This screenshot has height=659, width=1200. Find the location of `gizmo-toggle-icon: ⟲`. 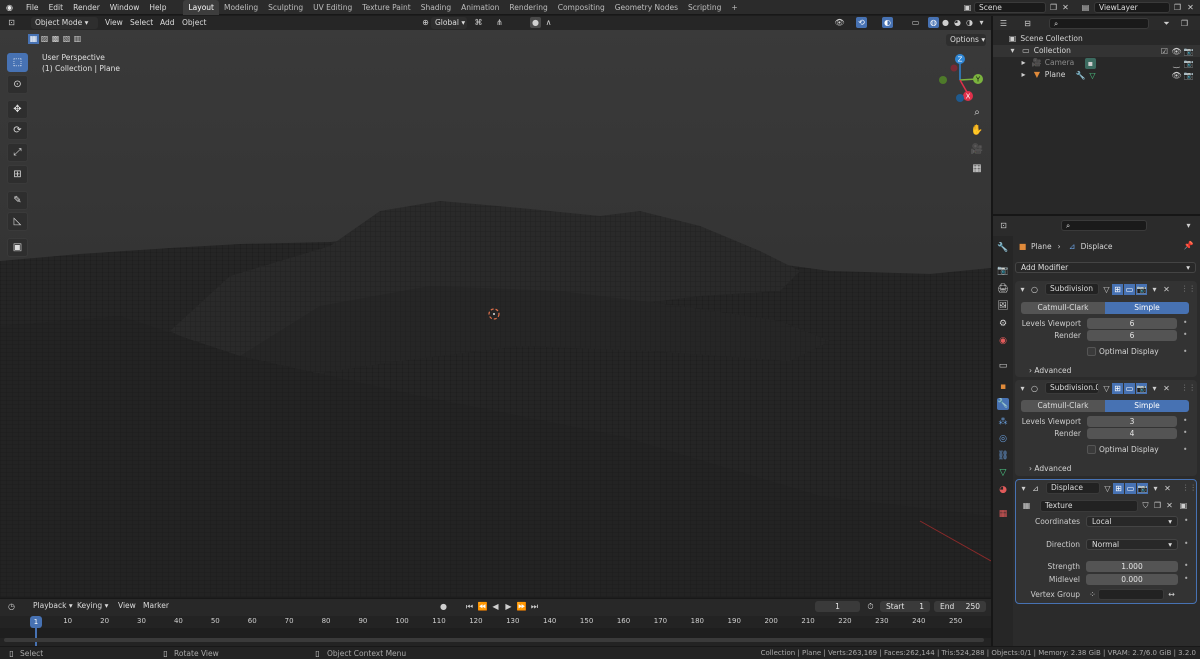

gizmo-toggle-icon: ⟲ is located at coordinates (861, 22).